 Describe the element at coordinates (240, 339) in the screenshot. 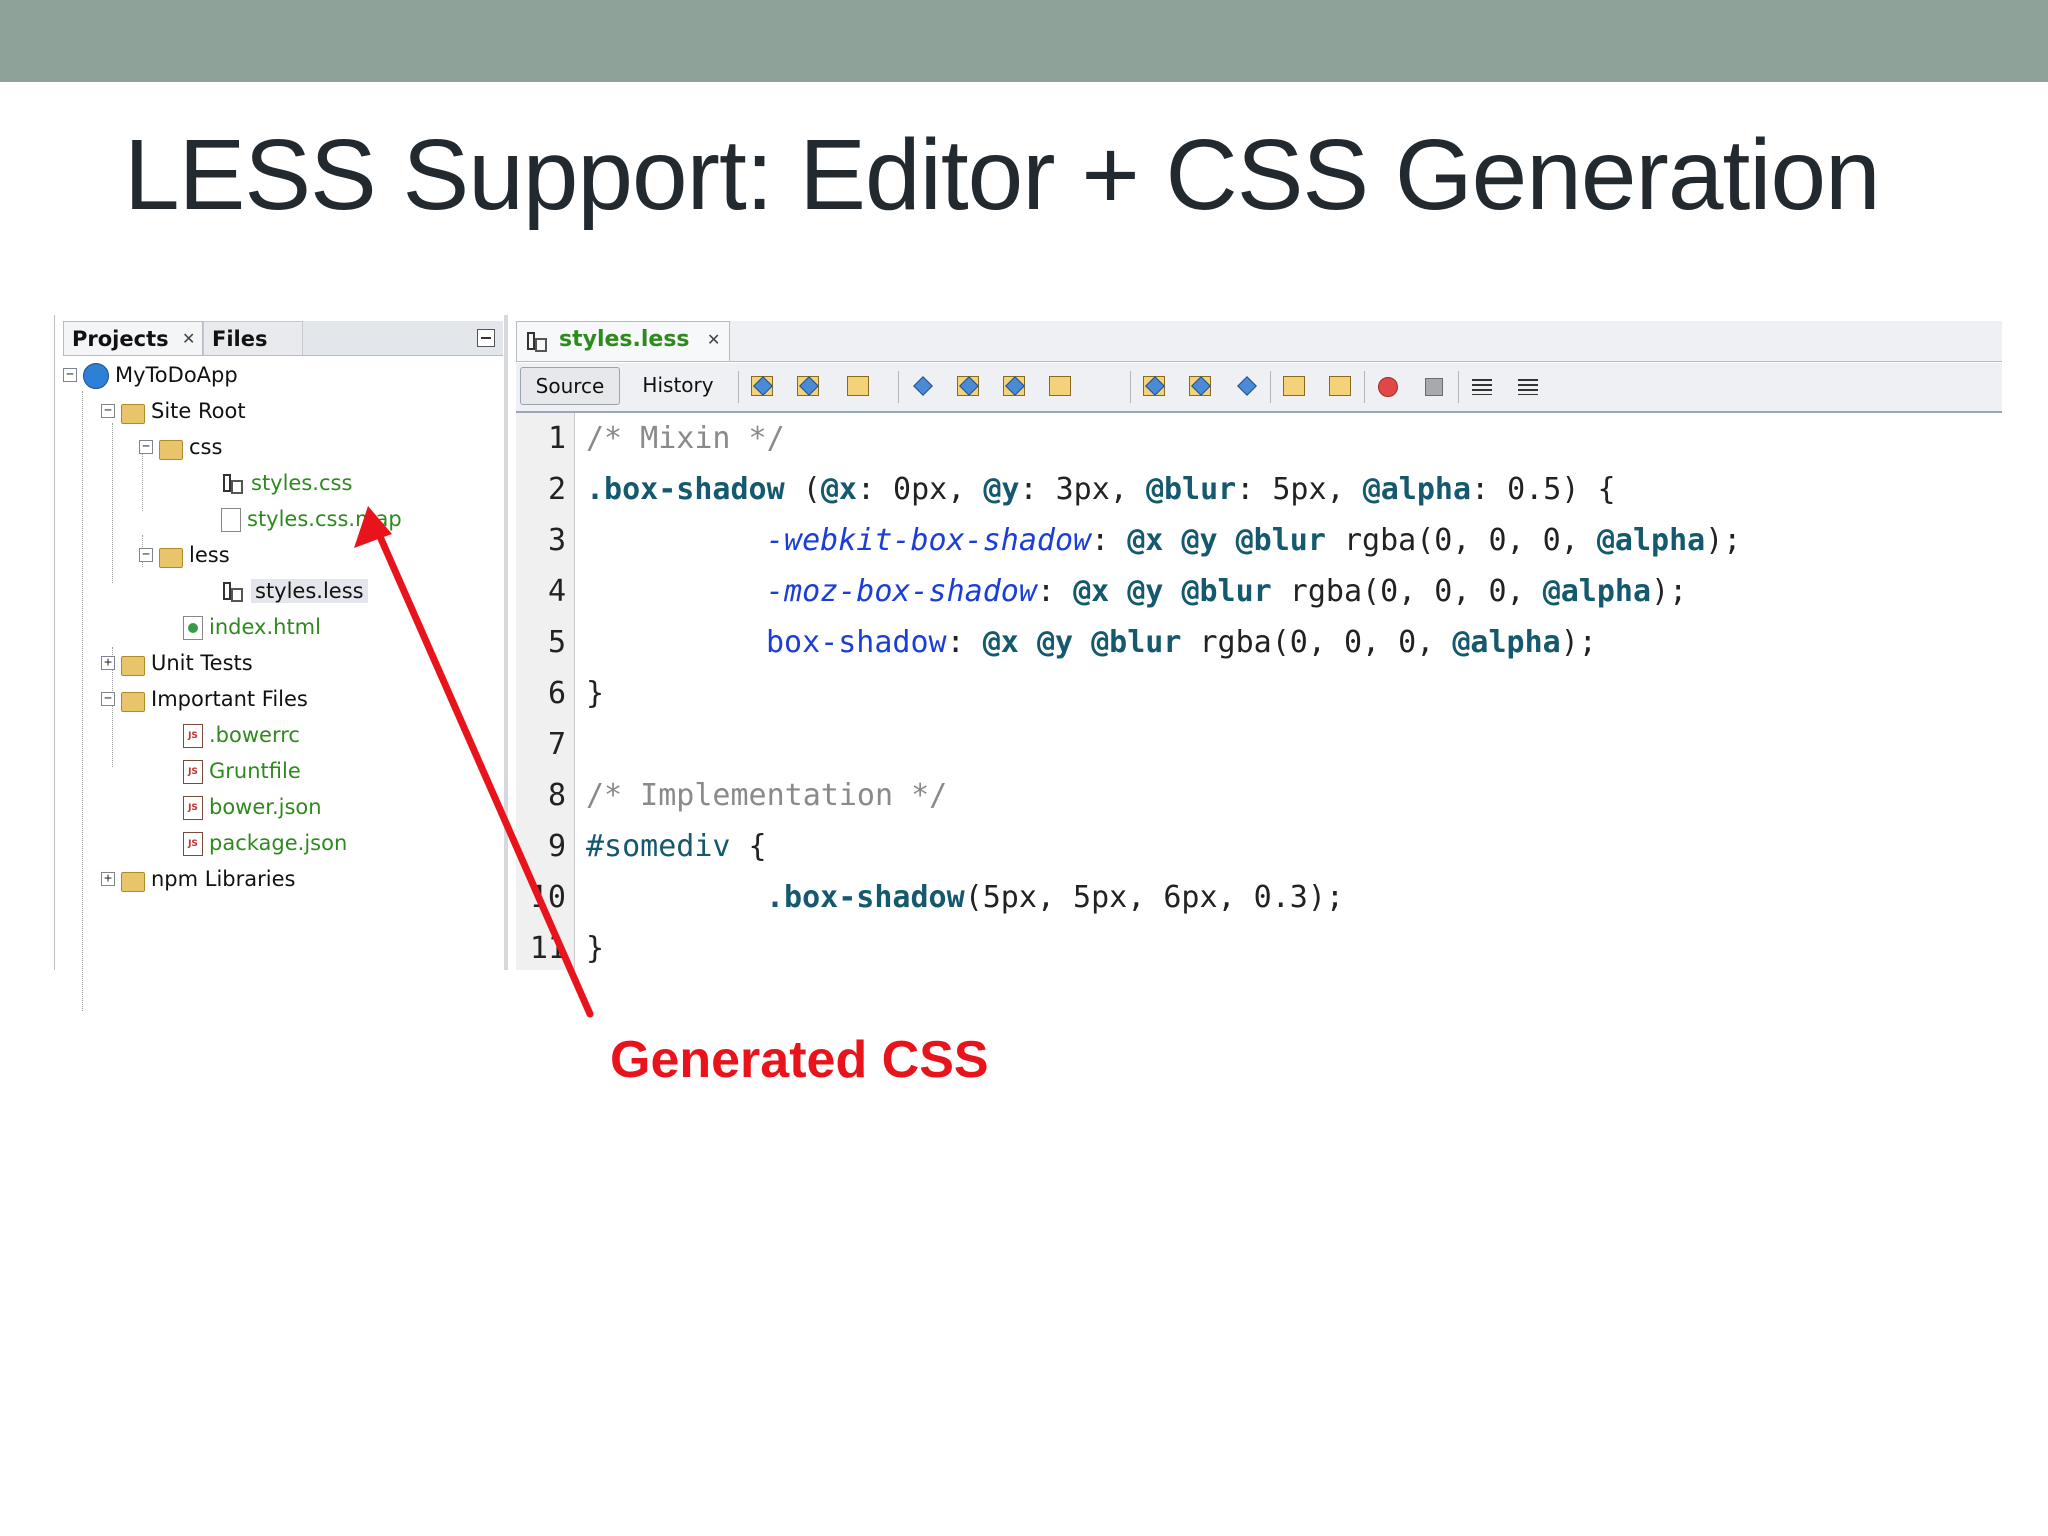

I see `tab-files-label: Files` at that location.